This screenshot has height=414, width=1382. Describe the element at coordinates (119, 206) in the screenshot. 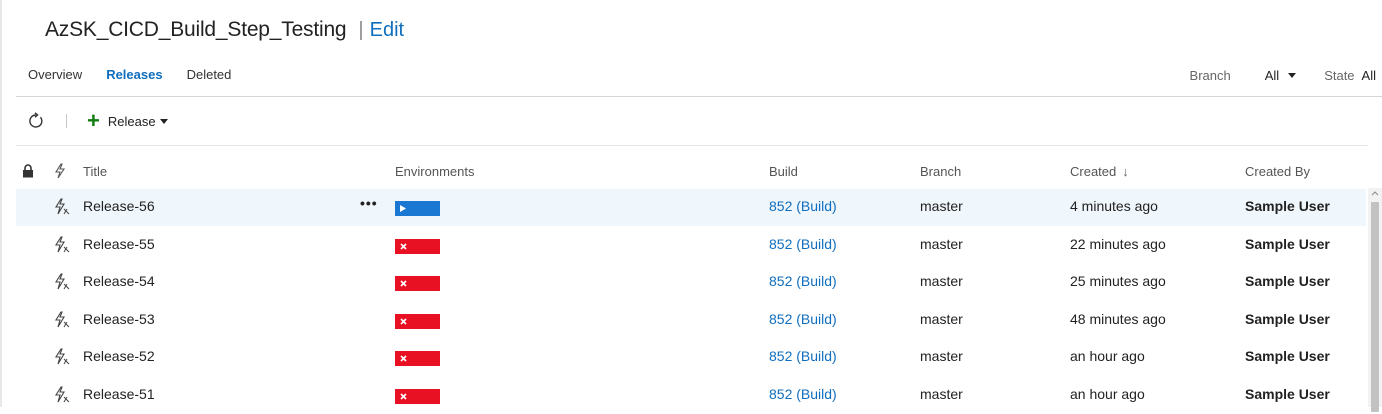

I see `release-title: Release-56` at that location.